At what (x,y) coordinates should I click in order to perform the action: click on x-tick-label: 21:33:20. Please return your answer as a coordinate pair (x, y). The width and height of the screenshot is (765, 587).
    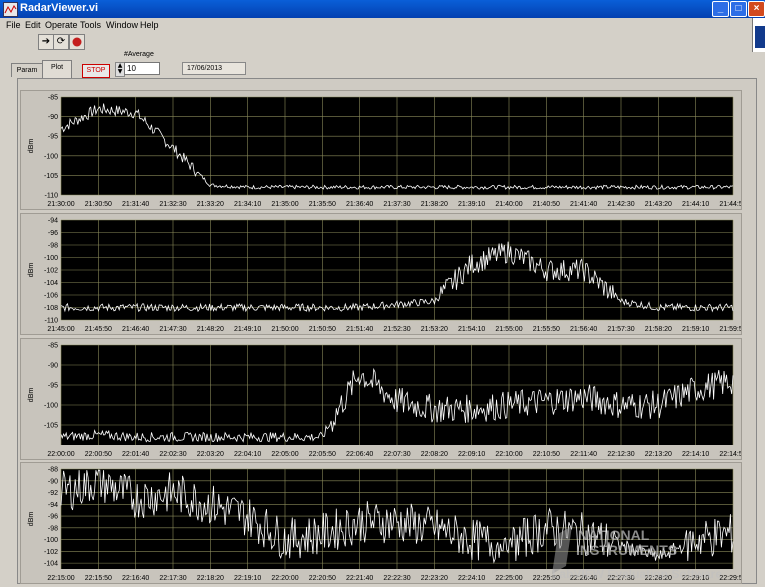
    Looking at the image, I should click on (210, 204).